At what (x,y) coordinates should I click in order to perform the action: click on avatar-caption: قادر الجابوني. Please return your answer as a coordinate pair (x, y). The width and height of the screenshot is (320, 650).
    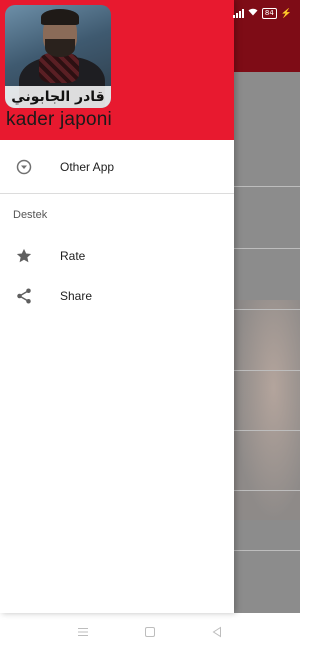
    Looking at the image, I should click on (58, 97).